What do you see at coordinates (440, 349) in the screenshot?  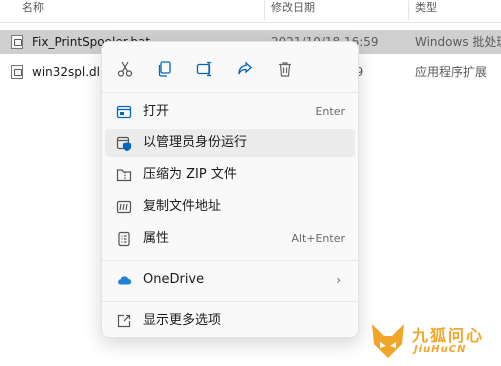 I see `watermark-subtext: JiuHuCN` at bounding box center [440, 349].